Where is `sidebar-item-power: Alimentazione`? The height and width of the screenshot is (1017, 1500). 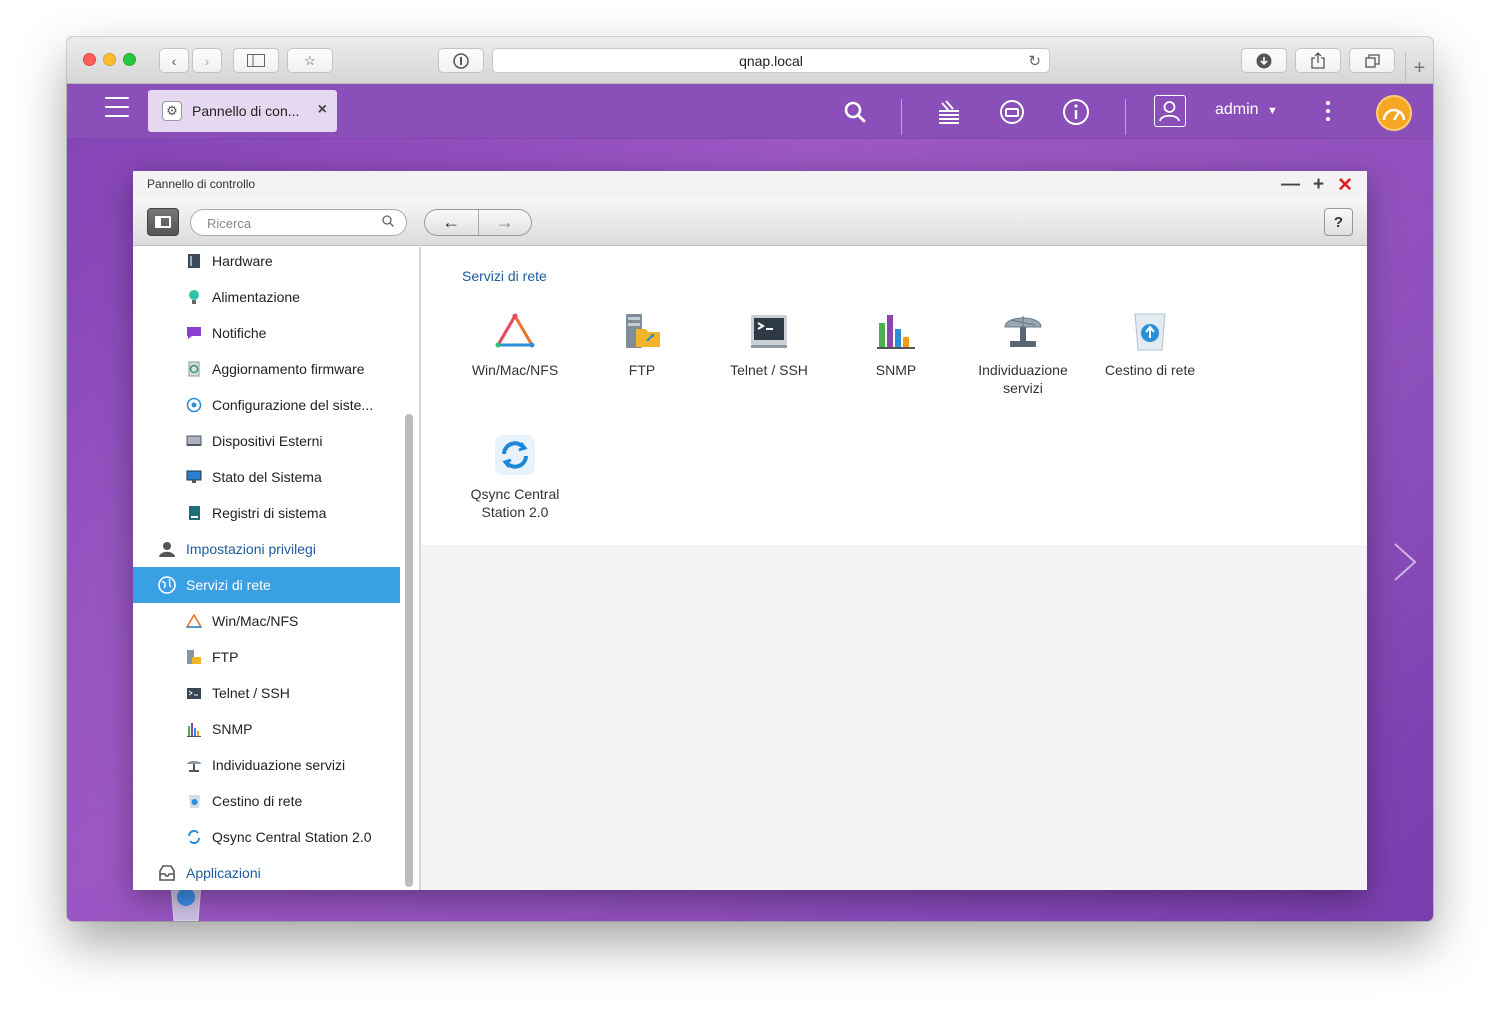
sidebar-item-power: Alimentazione is located at coordinates (266, 297).